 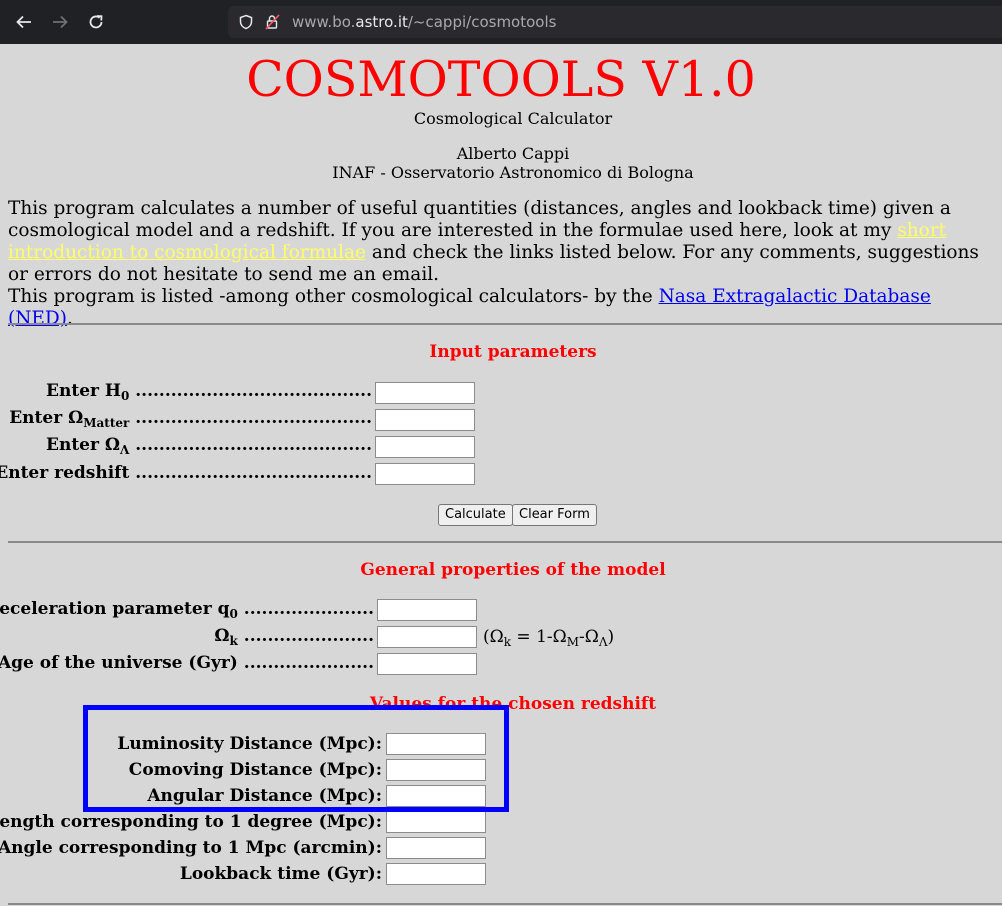 What do you see at coordinates (513, 118) in the screenshot?
I see `subtitle: Cosmological Calculator` at bounding box center [513, 118].